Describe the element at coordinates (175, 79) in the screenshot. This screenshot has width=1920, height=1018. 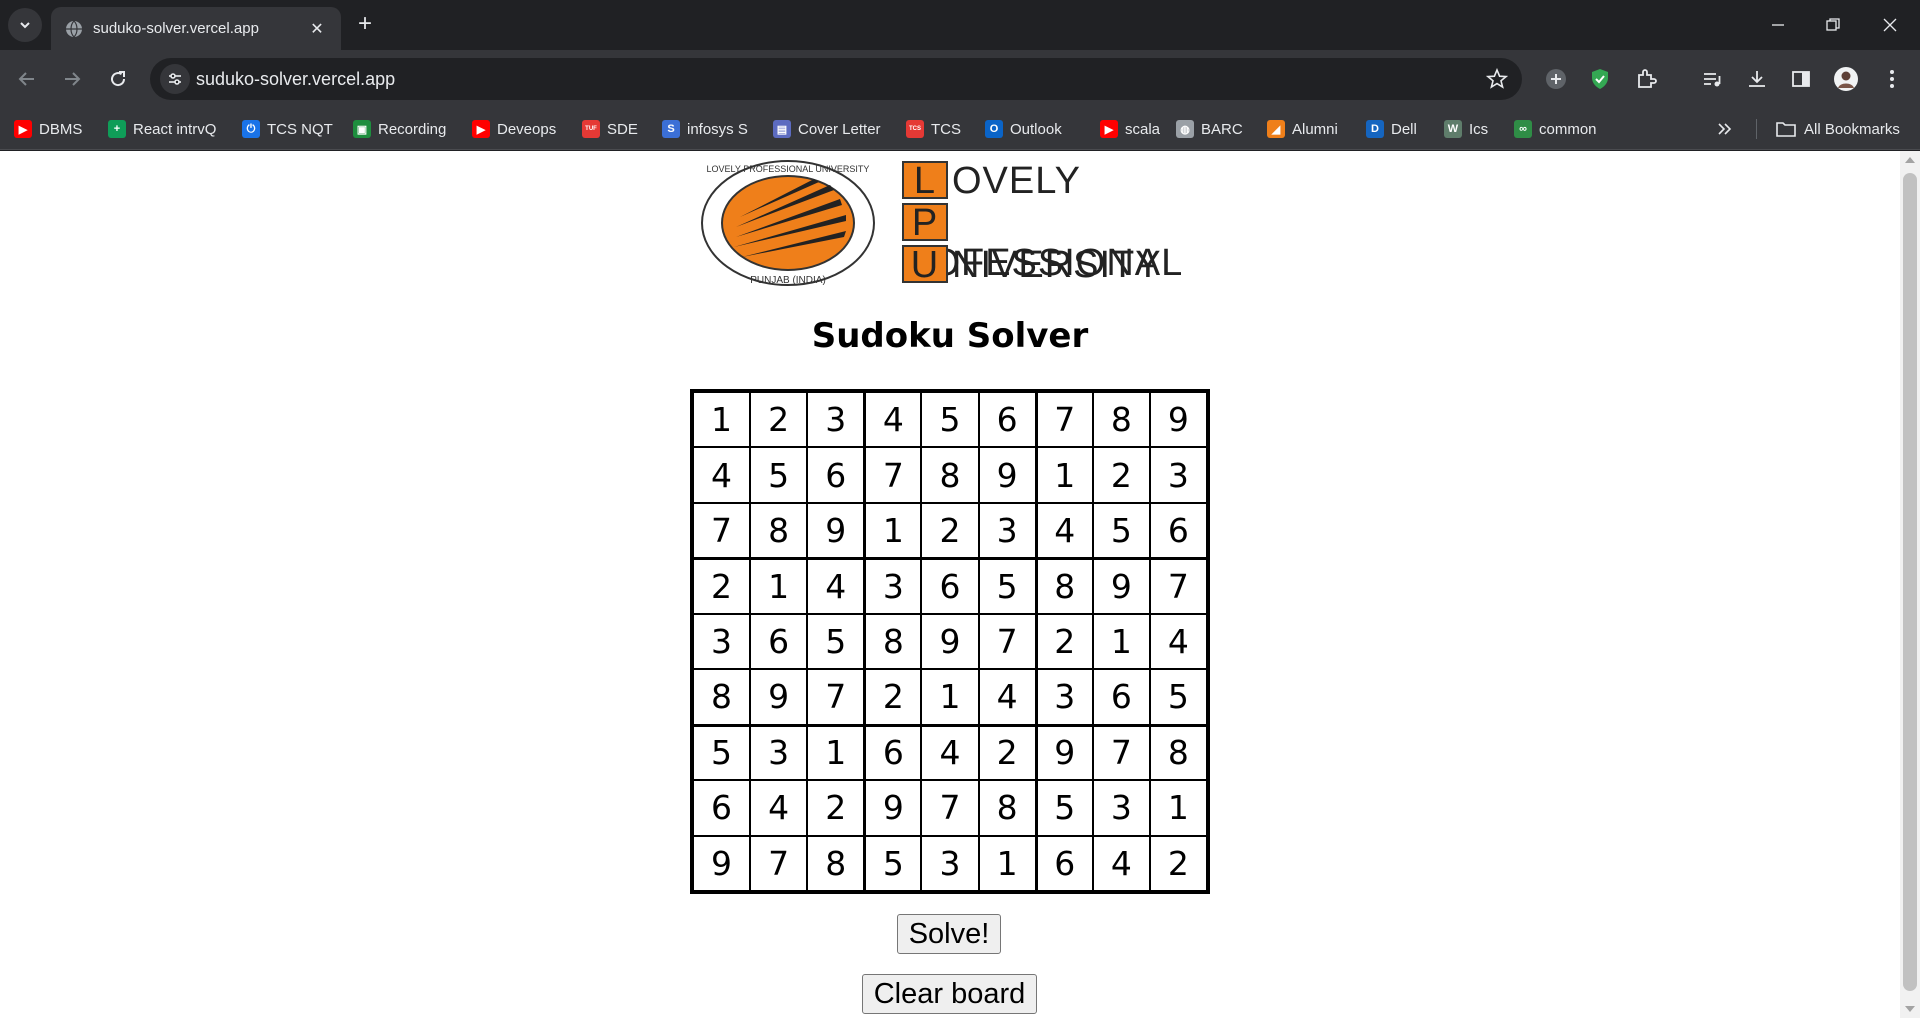
I see `site-info-button` at that location.